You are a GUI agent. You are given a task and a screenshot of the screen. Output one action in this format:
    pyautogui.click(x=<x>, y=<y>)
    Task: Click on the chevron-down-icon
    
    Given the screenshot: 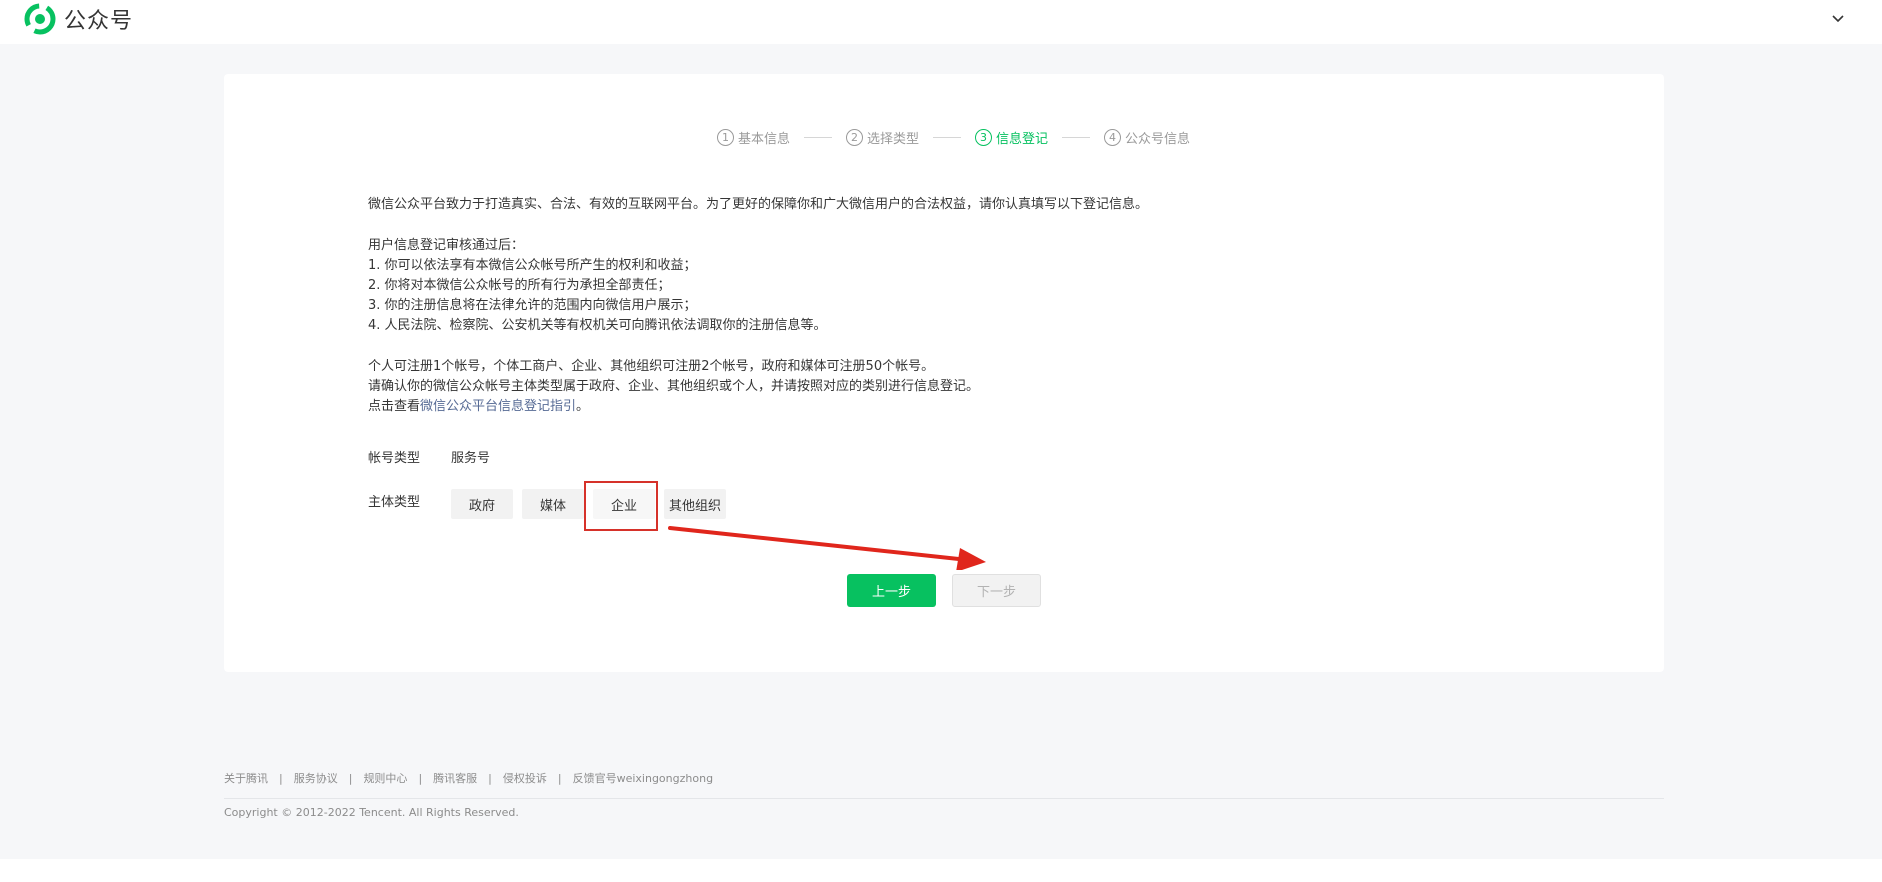 What is the action you would take?
    pyautogui.click(x=1838, y=18)
    